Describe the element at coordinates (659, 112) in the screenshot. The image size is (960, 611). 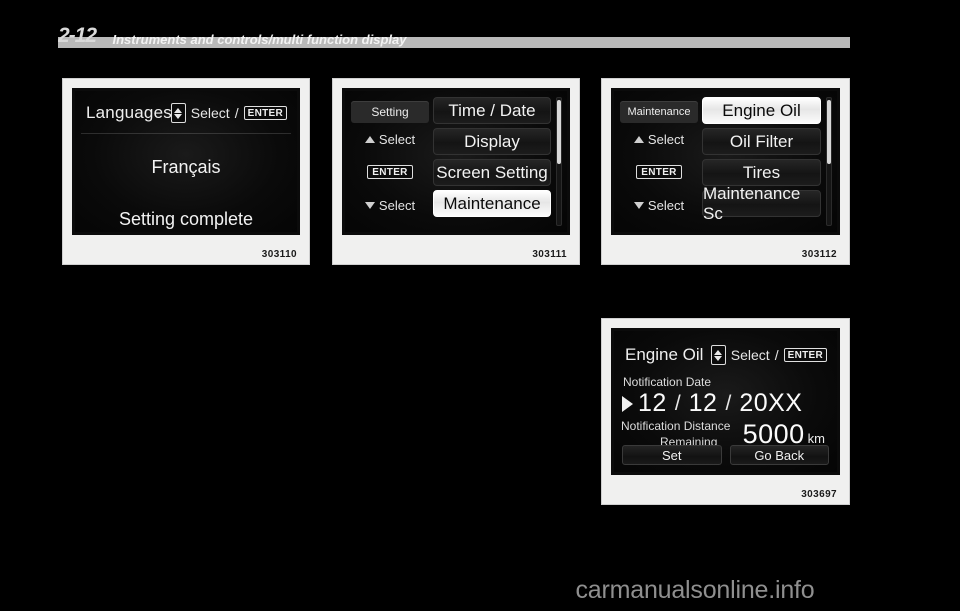
I see `menu-tab-label: Maintenance` at that location.